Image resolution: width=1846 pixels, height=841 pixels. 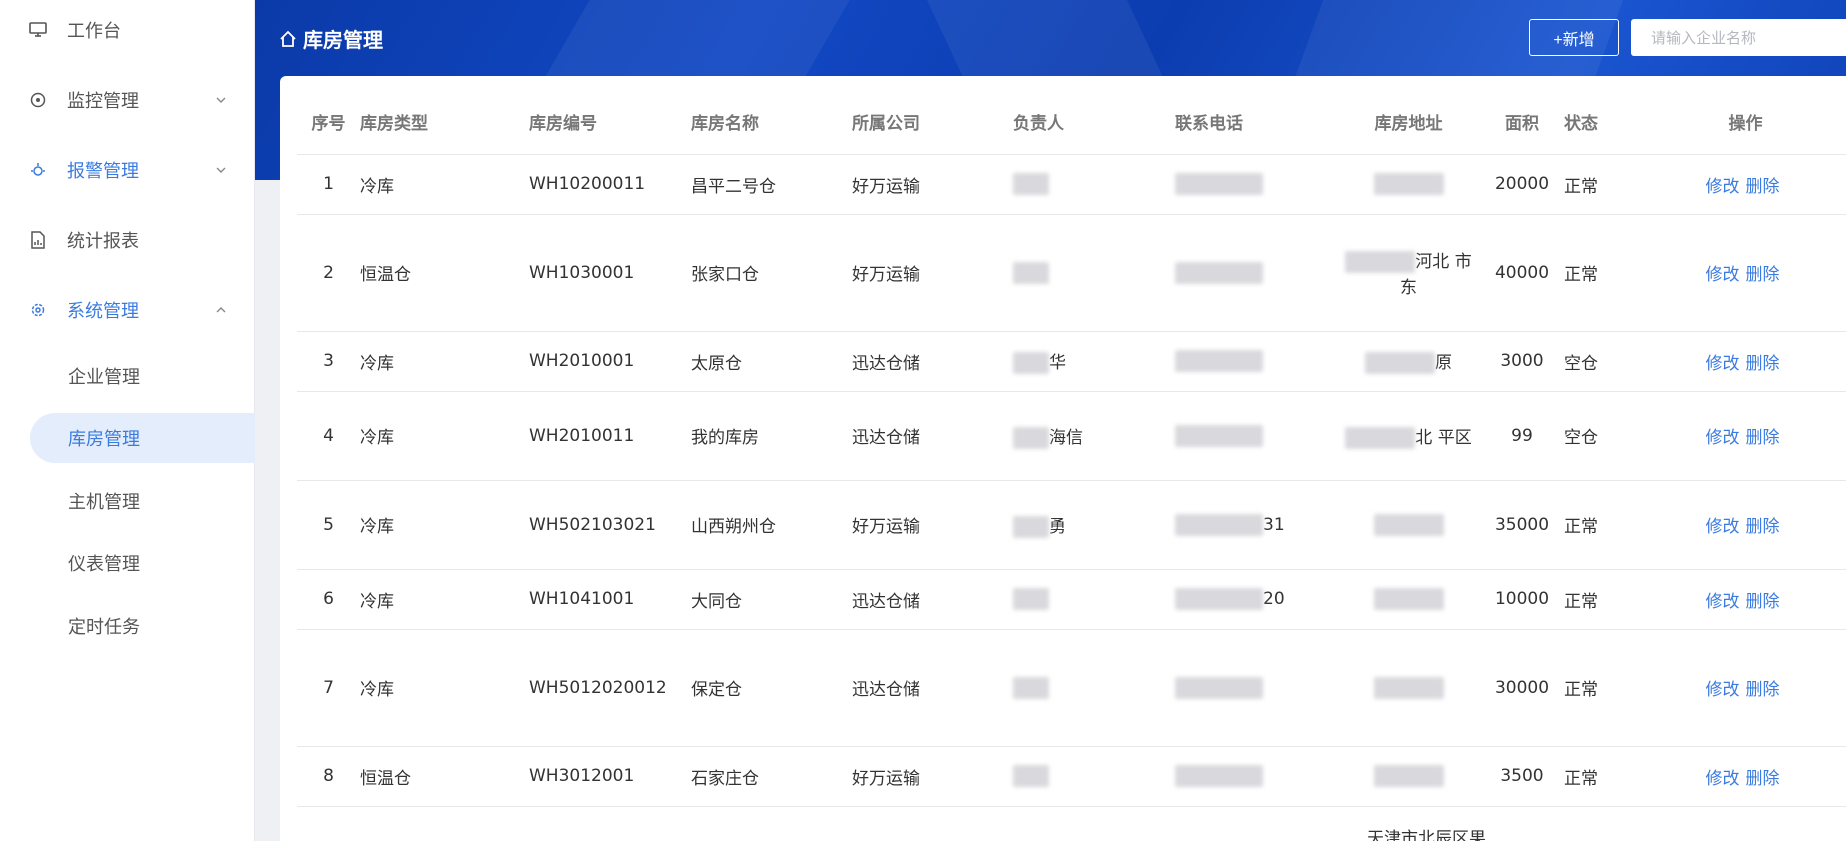 What do you see at coordinates (142, 438) in the screenshot?
I see `sidebar-subitem-warehouse: 库房管理` at bounding box center [142, 438].